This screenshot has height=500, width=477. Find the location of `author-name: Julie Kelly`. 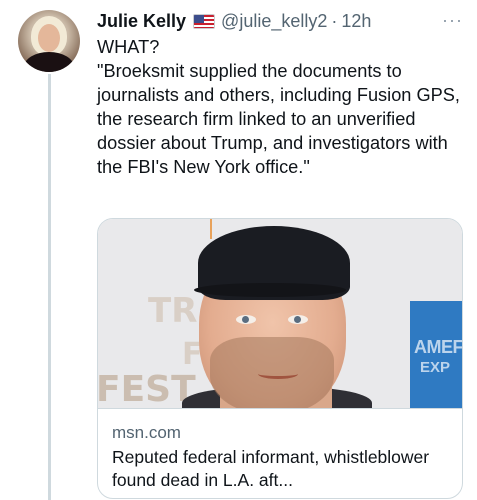

author-name: Julie Kelly is located at coordinates (141, 21).